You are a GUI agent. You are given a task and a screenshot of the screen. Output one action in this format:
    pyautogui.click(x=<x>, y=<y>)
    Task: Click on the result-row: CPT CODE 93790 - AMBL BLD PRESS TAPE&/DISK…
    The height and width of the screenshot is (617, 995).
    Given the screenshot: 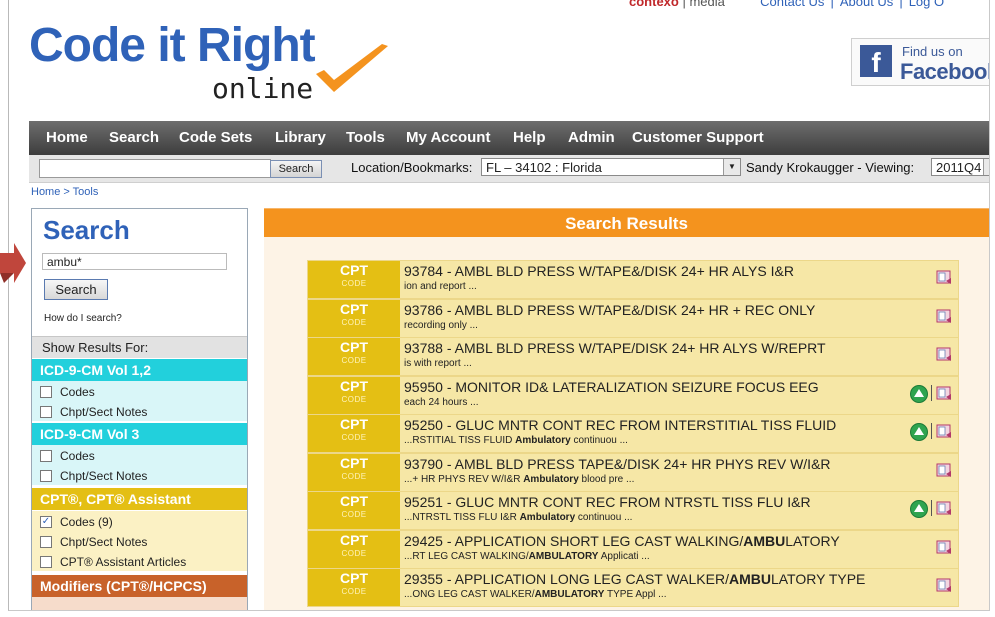 What is the action you would take?
    pyautogui.click(x=633, y=472)
    